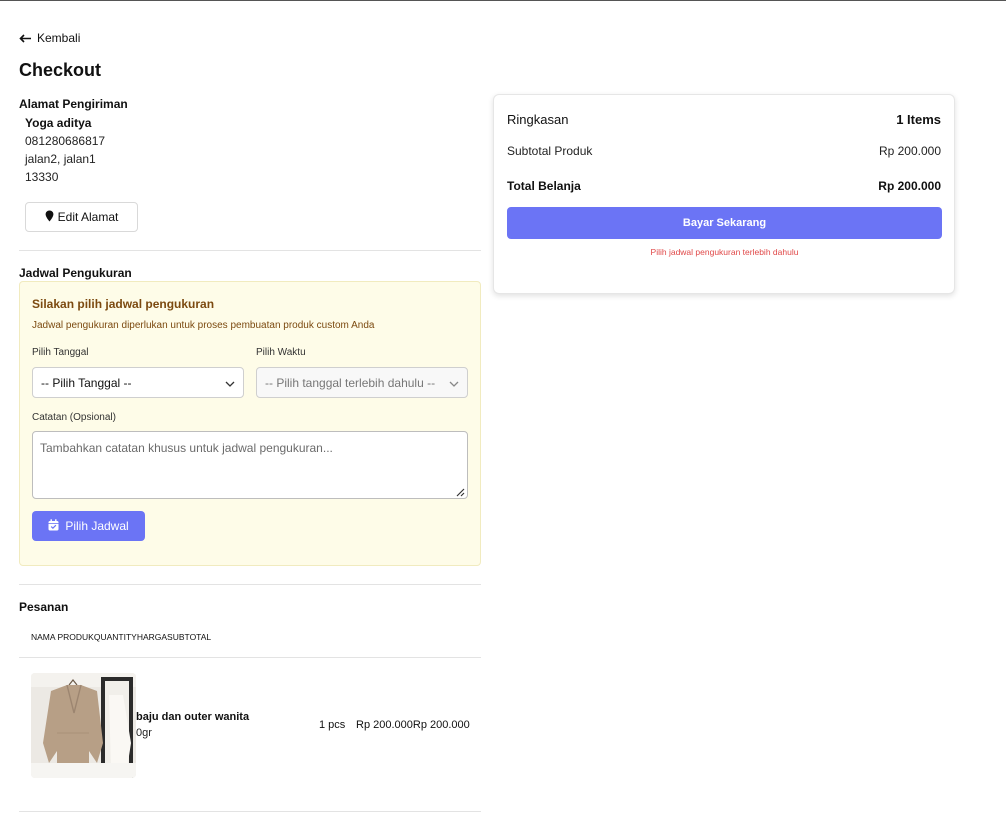 Image resolution: width=1006 pixels, height=838 pixels. Describe the element at coordinates (74, 417) in the screenshot. I see `notes-label: Catatan (Opsional)` at that location.